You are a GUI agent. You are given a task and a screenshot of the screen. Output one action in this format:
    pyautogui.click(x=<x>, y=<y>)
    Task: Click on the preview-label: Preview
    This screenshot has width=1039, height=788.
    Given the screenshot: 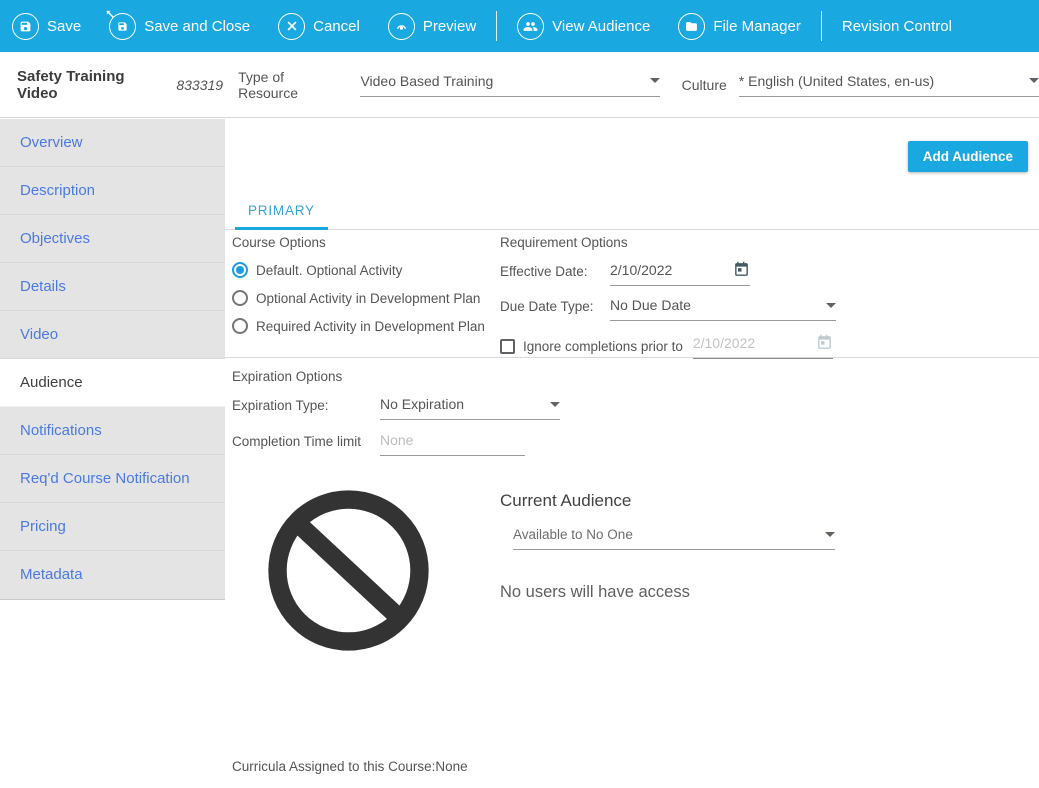 What is the action you would take?
    pyautogui.click(x=449, y=26)
    